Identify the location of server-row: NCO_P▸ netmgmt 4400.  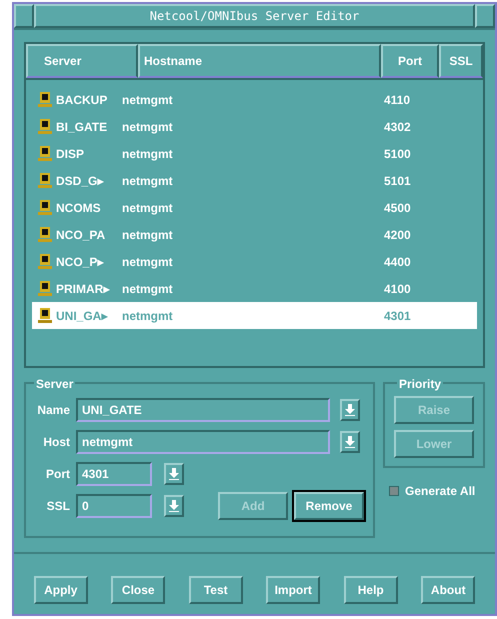
(254, 261).